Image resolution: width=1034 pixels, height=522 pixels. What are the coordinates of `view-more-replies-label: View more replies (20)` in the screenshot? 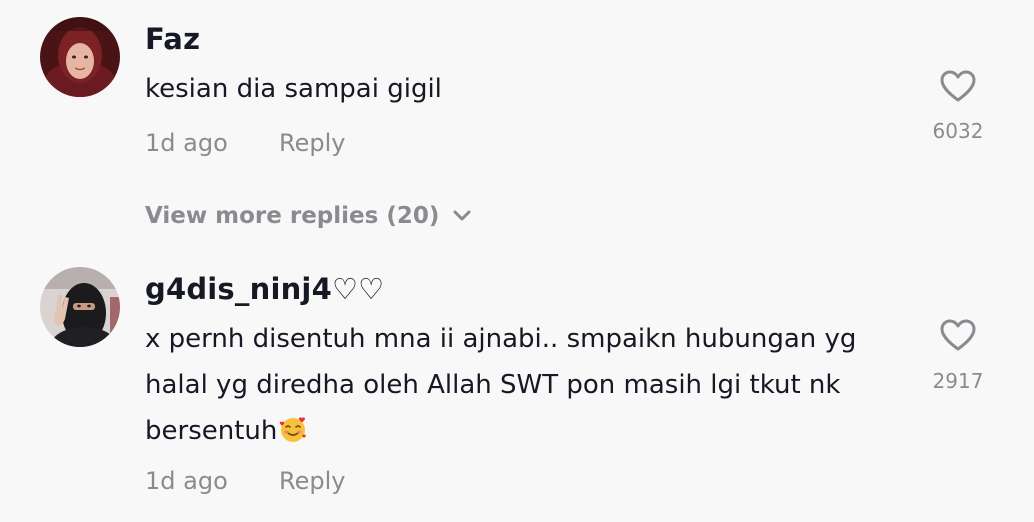 It's located at (292, 216).